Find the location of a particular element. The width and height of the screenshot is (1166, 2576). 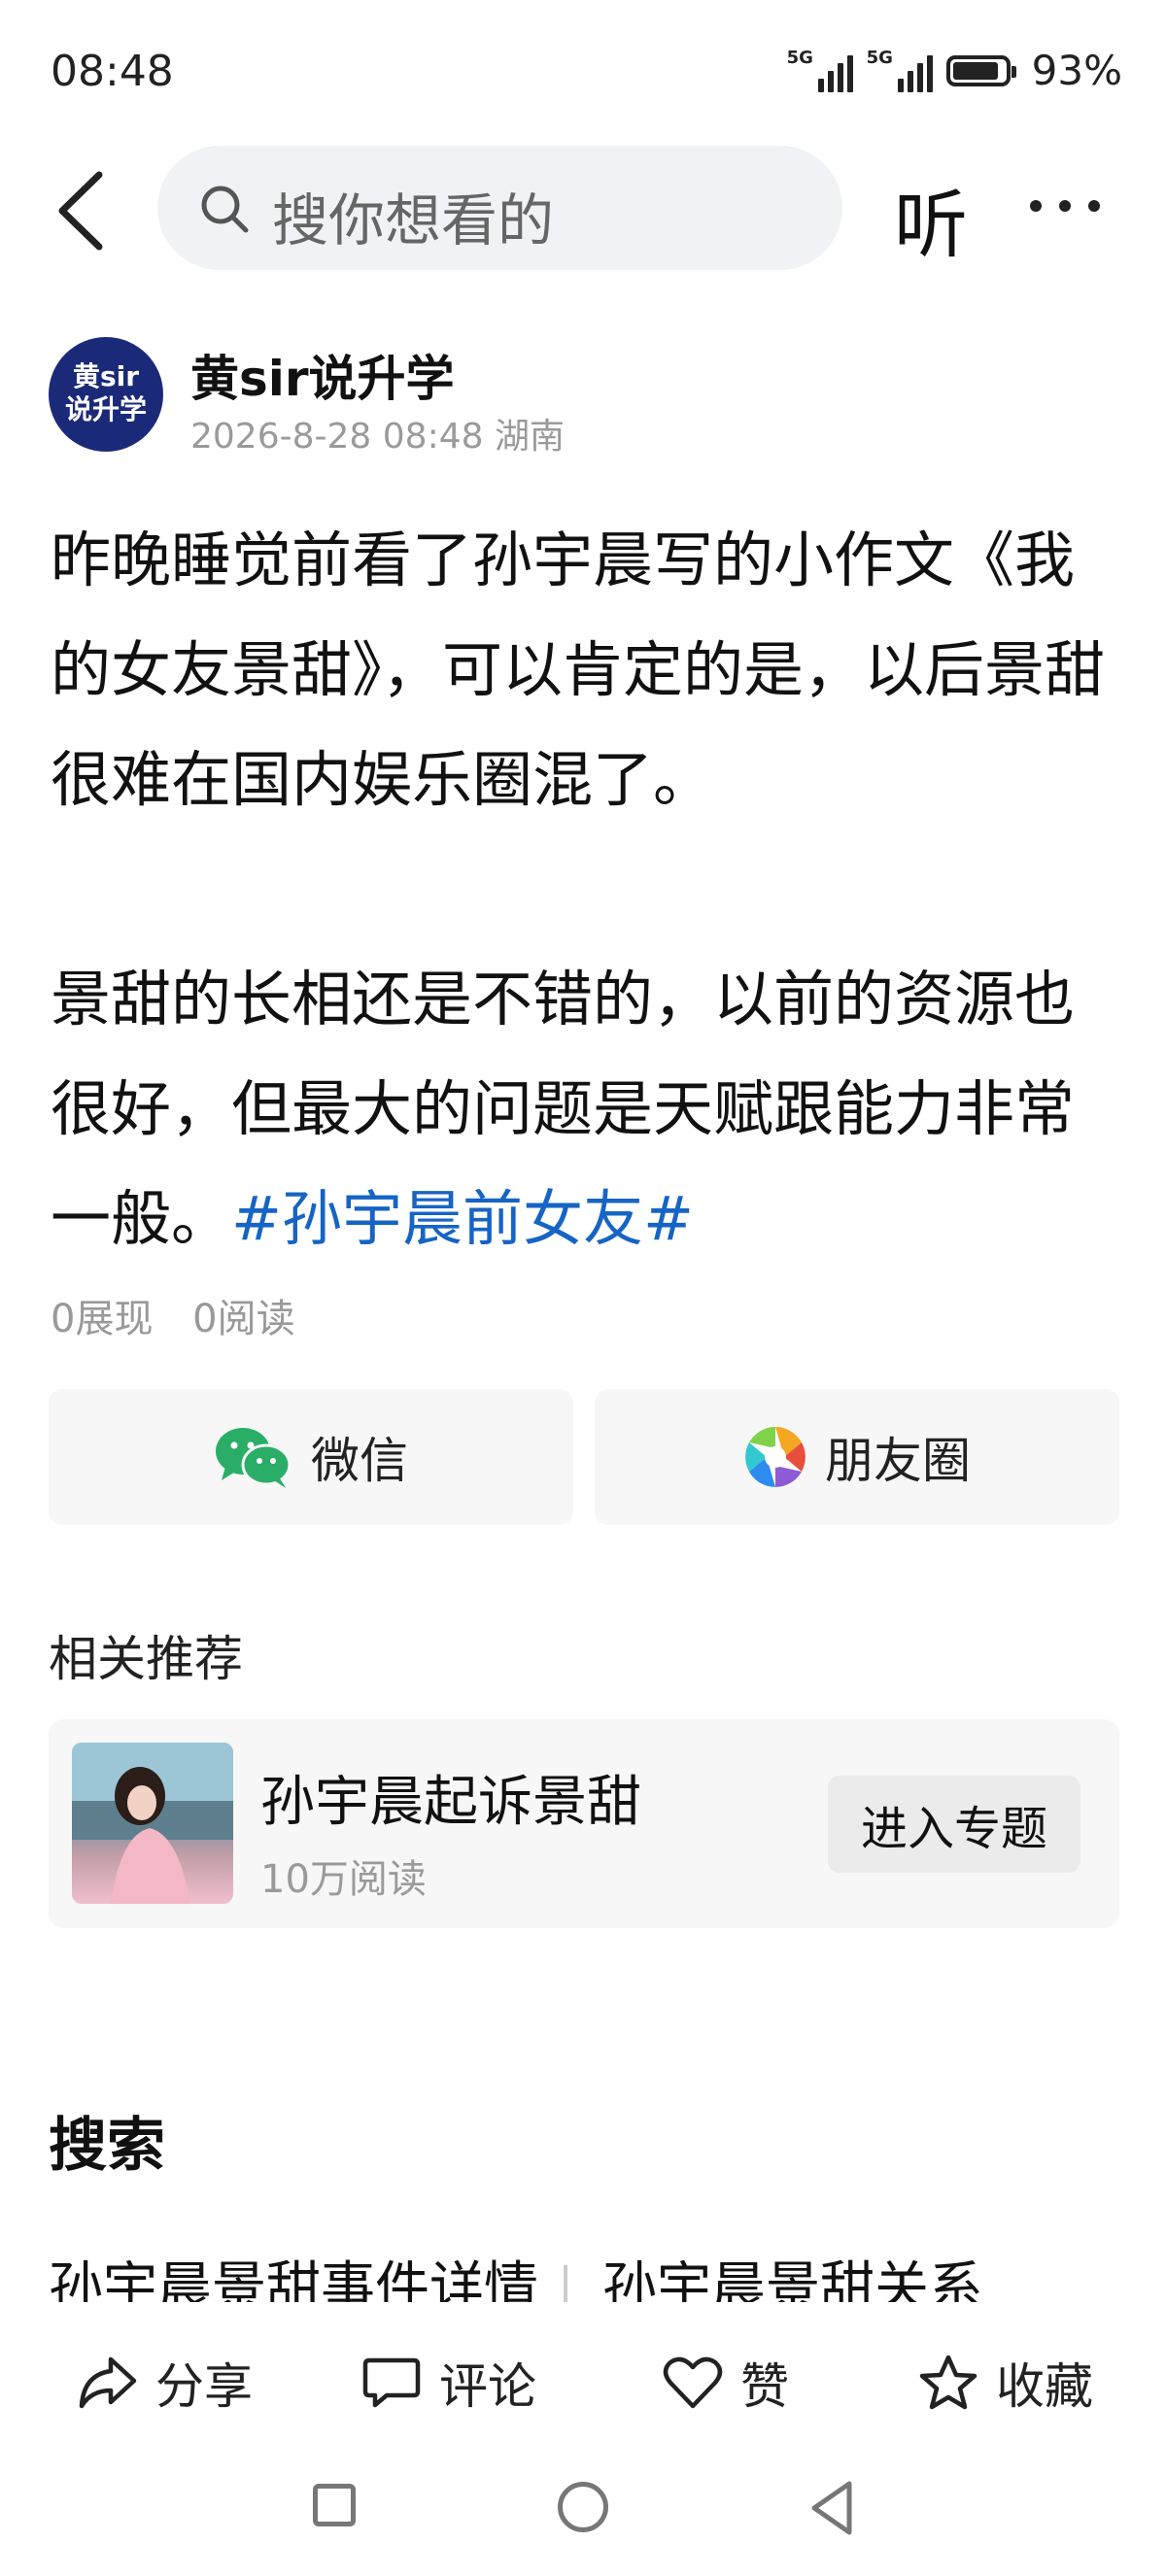

author-name: 黄sir说升学 is located at coordinates (322, 375).